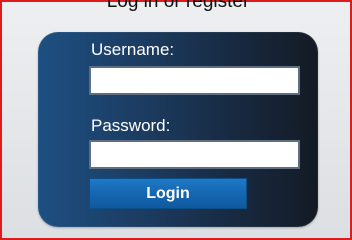 The image size is (352, 240). Describe the element at coordinates (168, 193) in the screenshot. I see `login-button: Login` at that location.